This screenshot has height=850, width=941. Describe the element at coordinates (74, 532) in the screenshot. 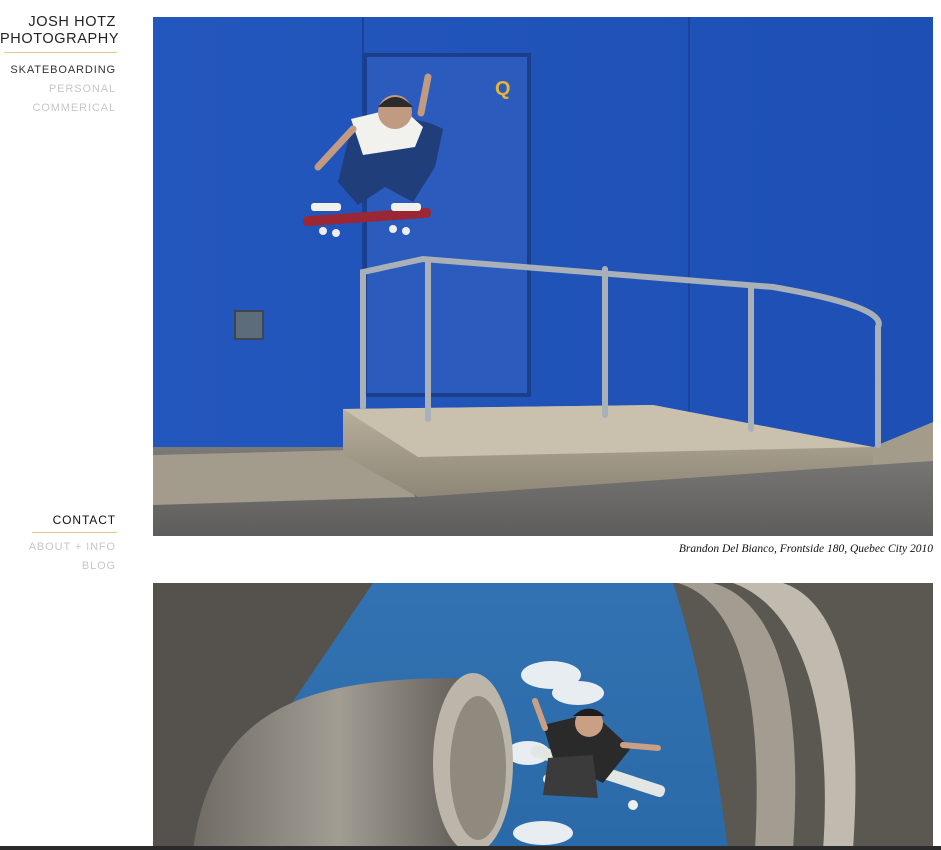

I see `contact-divider` at that location.